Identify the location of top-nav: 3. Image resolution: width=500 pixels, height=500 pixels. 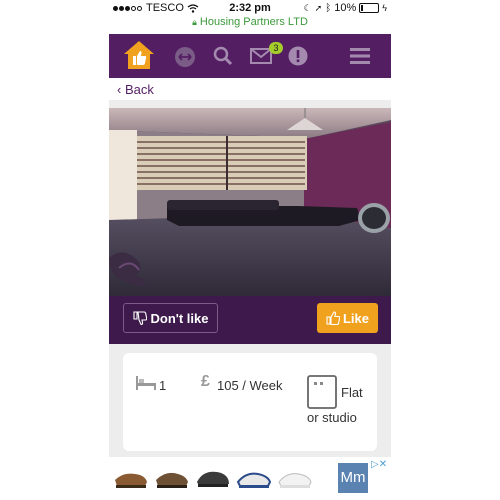
(250, 56).